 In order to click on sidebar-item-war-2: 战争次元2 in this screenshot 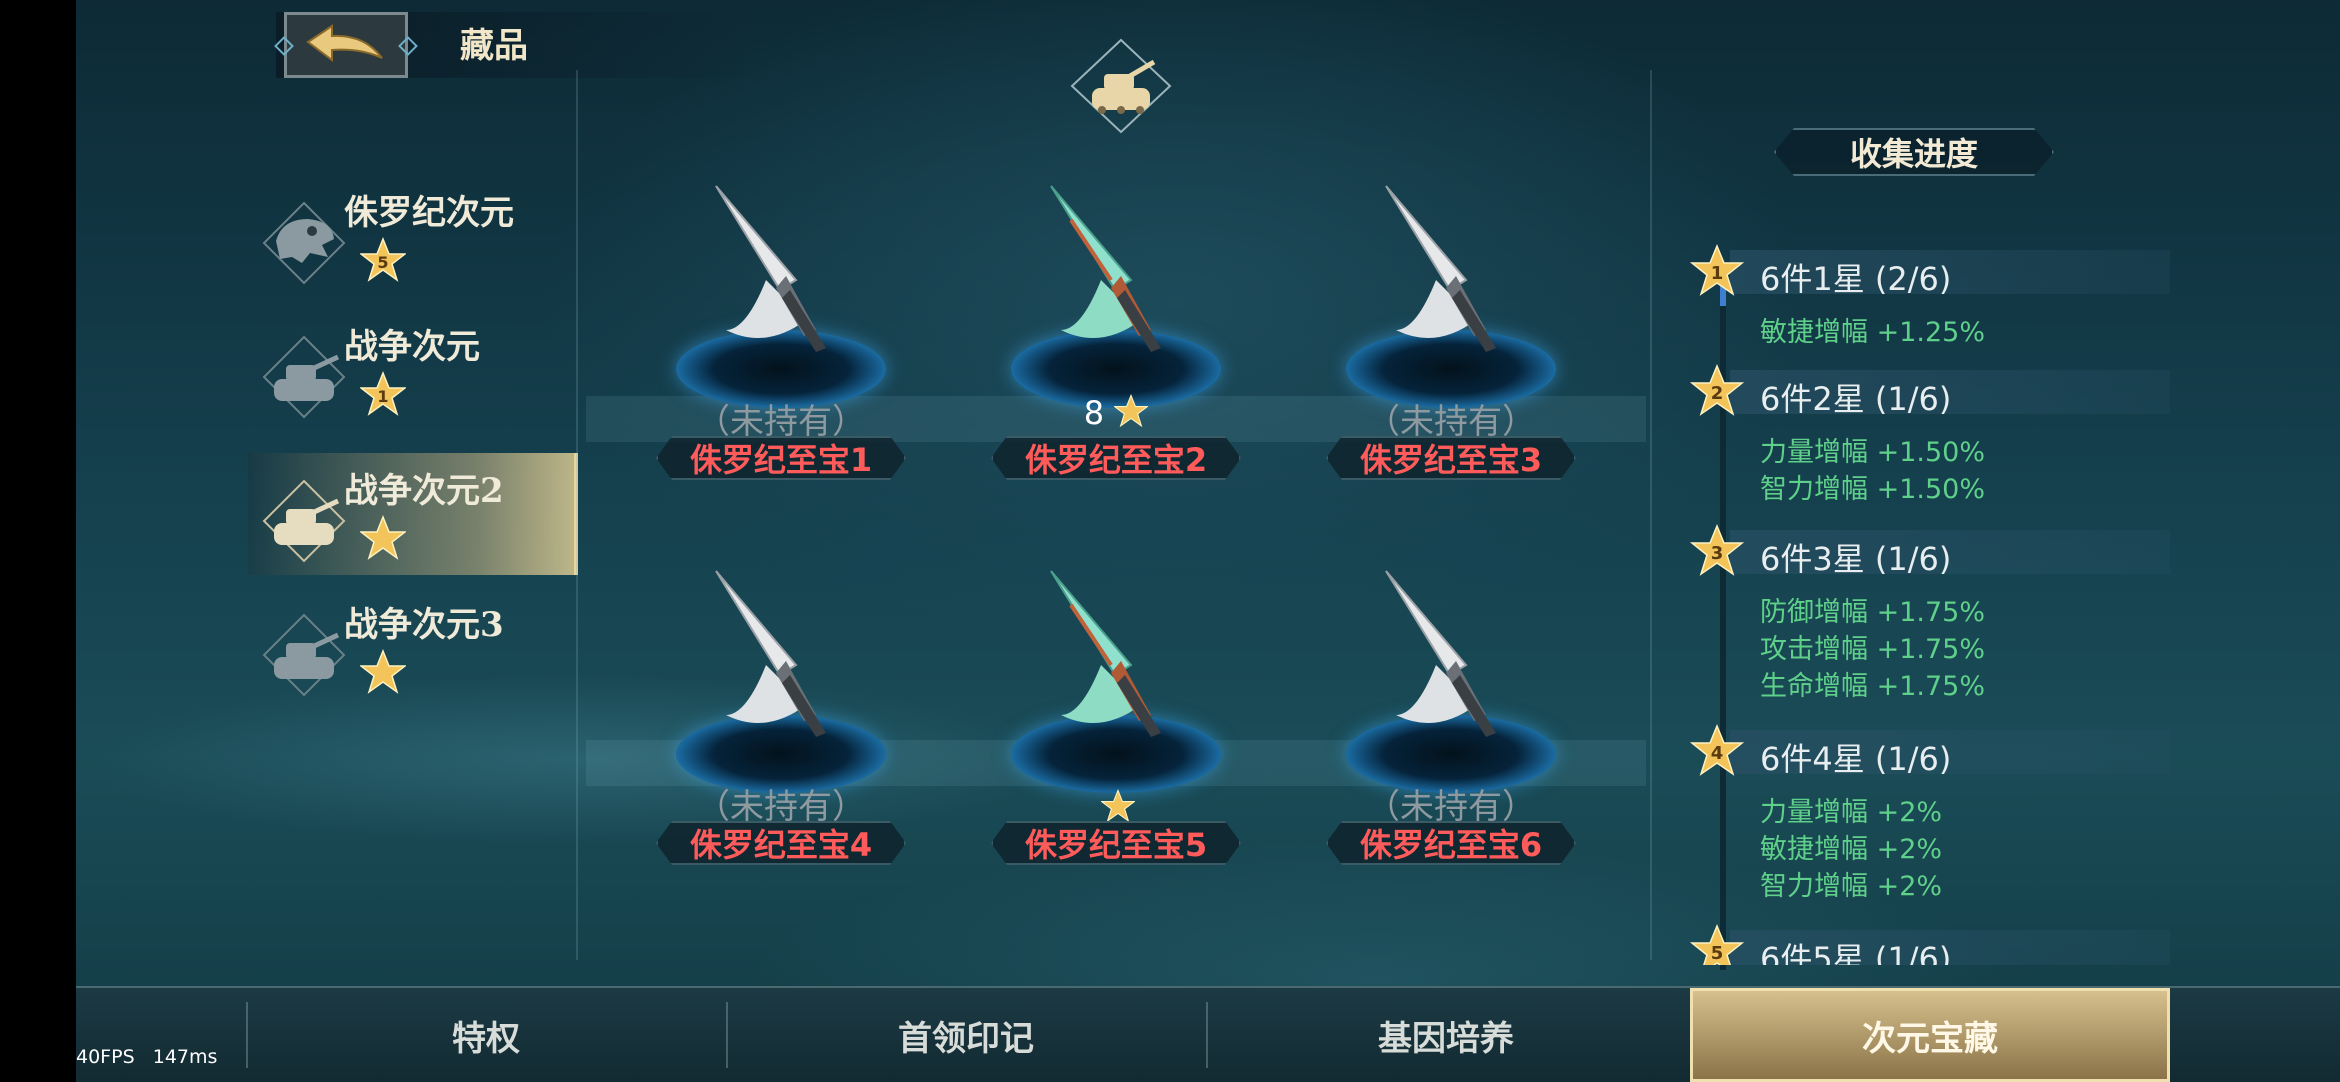, I will do `click(413, 514)`.